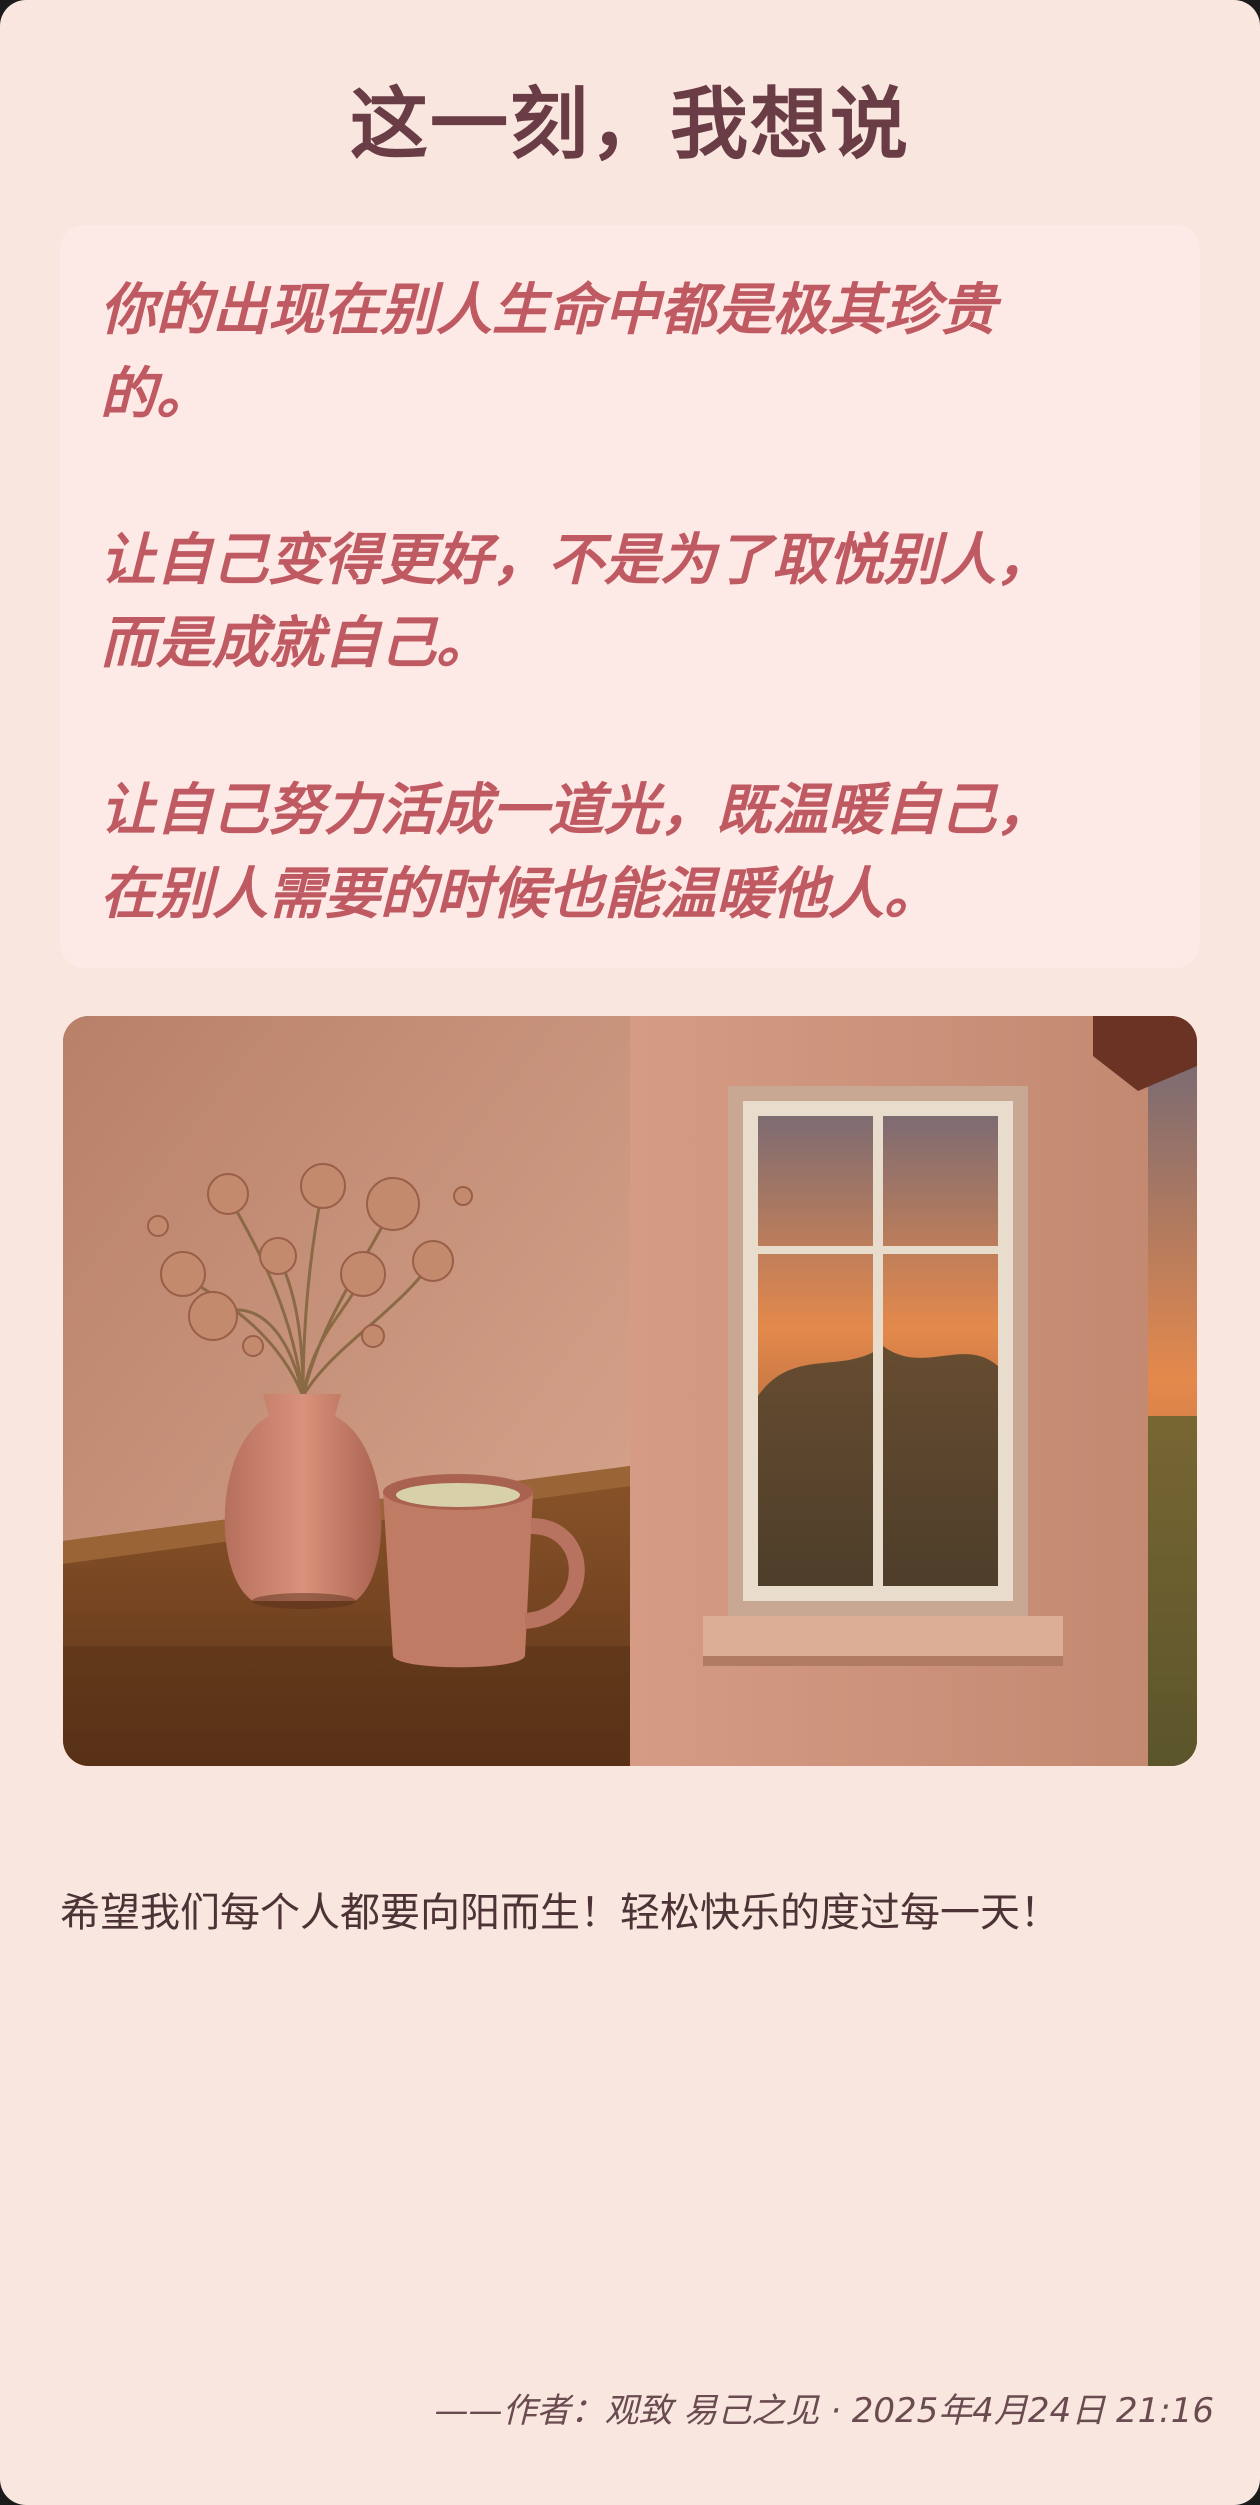  What do you see at coordinates (548, 310) in the screenshot?
I see `quote-line: 你的出现在别人生命中都是极其珍贵` at bounding box center [548, 310].